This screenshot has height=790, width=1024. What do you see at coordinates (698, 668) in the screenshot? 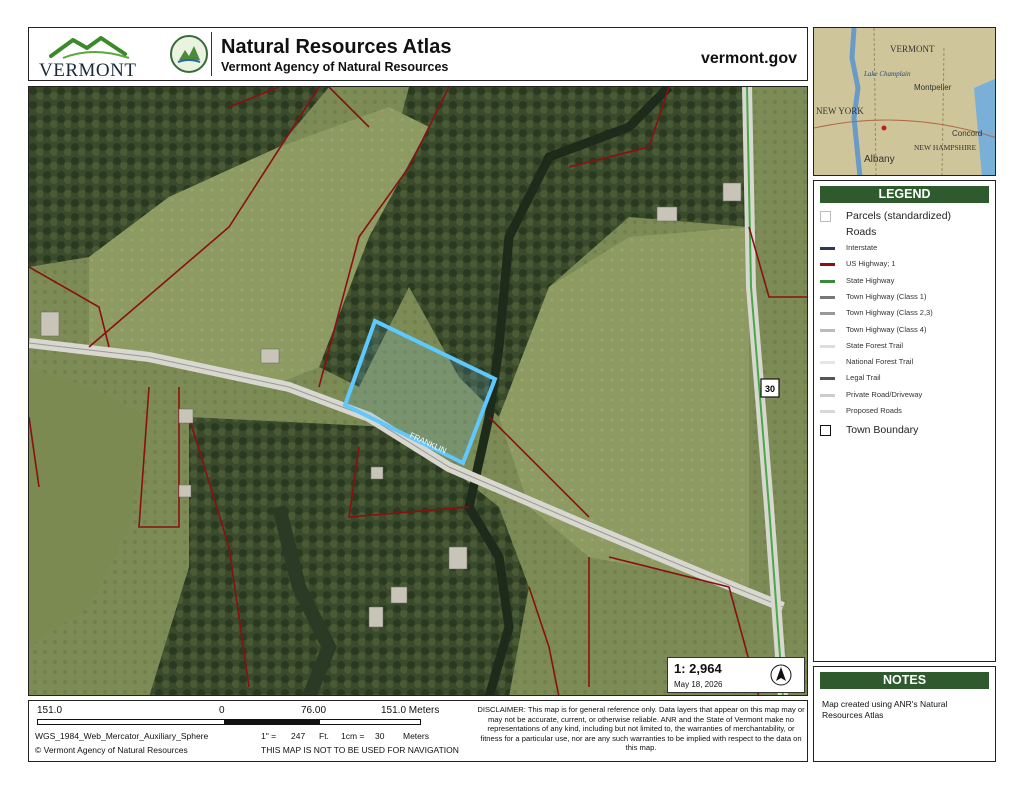
I see `scale-ratio: 1: 2,964` at bounding box center [698, 668].